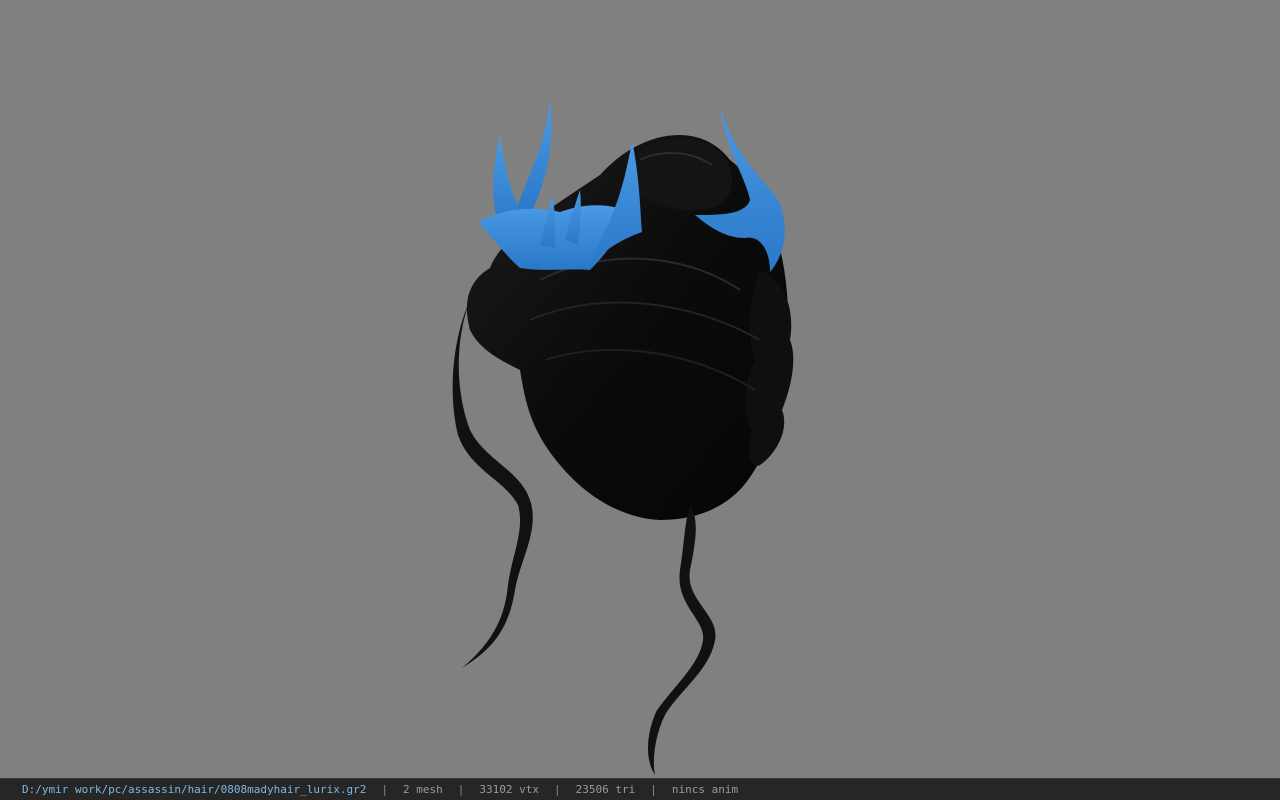  I want to click on vertex-count: 33102 vtx, so click(509, 789).